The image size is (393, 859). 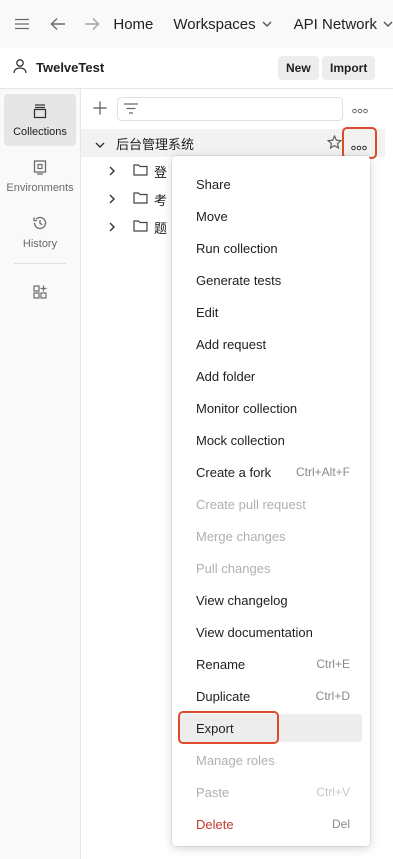 What do you see at coordinates (234, 472) in the screenshot?
I see `menu-item-label: Create a fork` at bounding box center [234, 472].